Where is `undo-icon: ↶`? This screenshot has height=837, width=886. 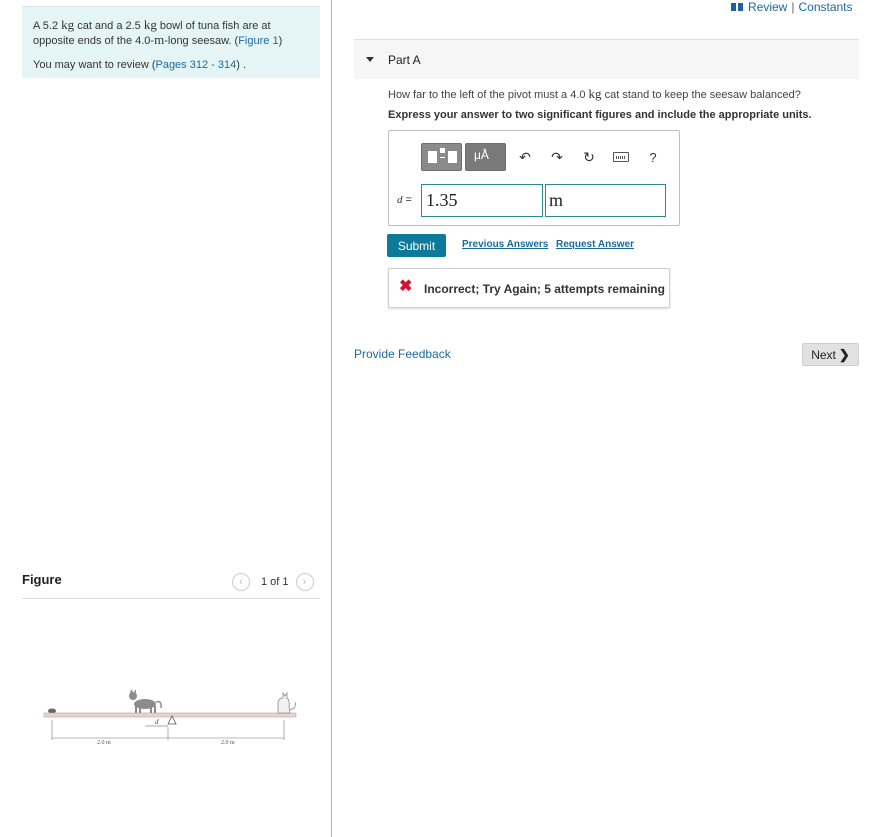 undo-icon: ↶ is located at coordinates (525, 156).